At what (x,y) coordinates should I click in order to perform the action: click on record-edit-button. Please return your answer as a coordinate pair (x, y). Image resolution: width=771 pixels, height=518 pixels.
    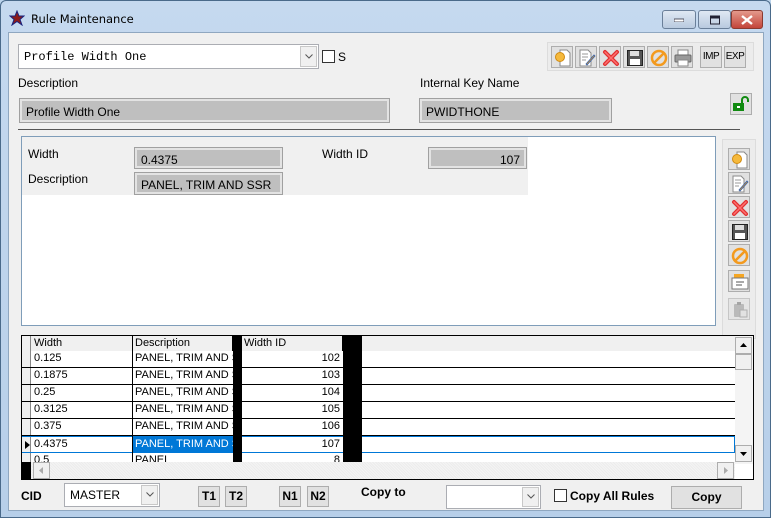
    Looking at the image, I should click on (739, 183).